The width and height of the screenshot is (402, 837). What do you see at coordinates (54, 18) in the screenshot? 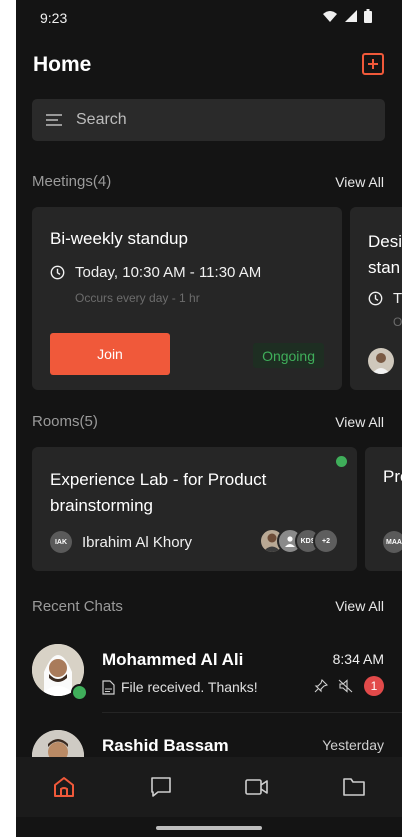
I see `status-time: 9:23` at bounding box center [54, 18].